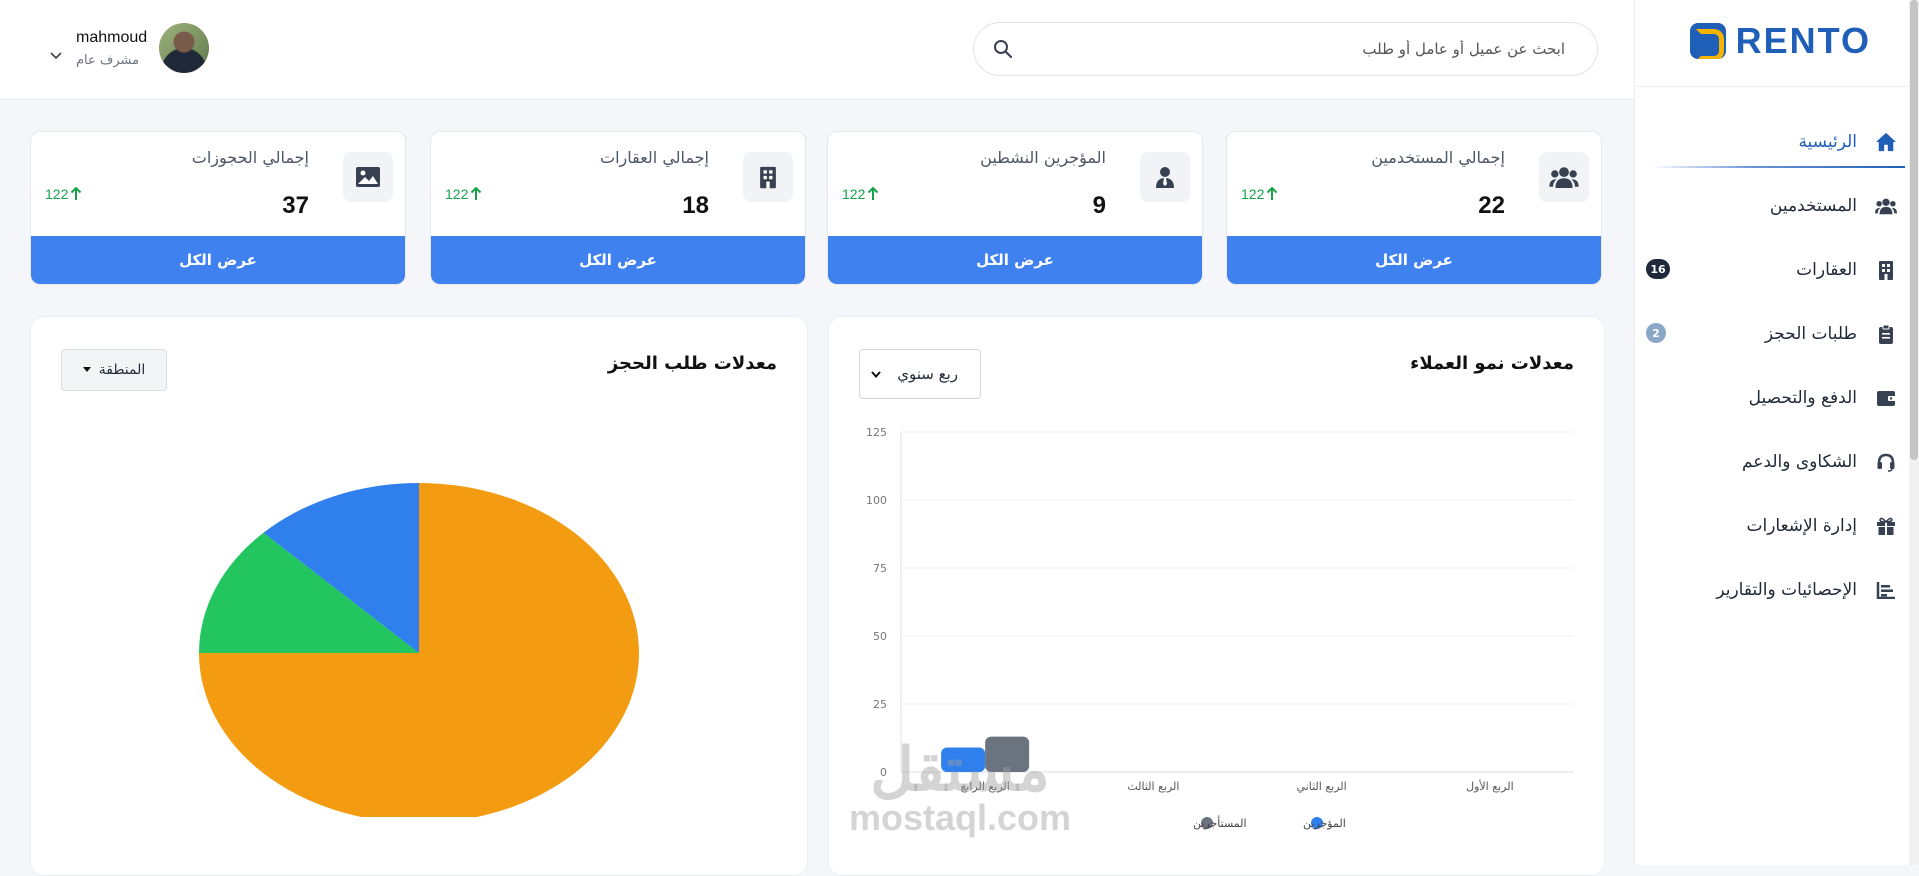  Describe the element at coordinates (1043, 157) in the screenshot. I see `stat-title: المؤجرين النشطين` at that location.